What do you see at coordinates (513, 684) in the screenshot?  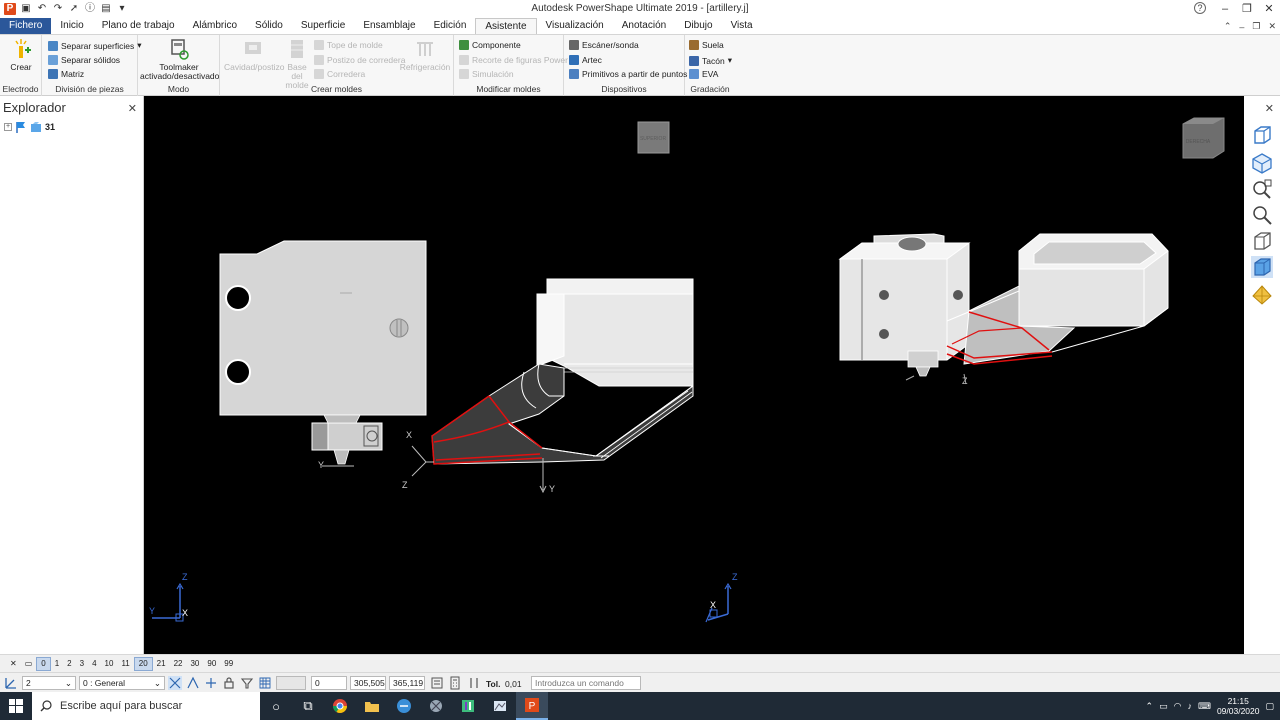 I see `tolerance-value: 0,01` at bounding box center [513, 684].